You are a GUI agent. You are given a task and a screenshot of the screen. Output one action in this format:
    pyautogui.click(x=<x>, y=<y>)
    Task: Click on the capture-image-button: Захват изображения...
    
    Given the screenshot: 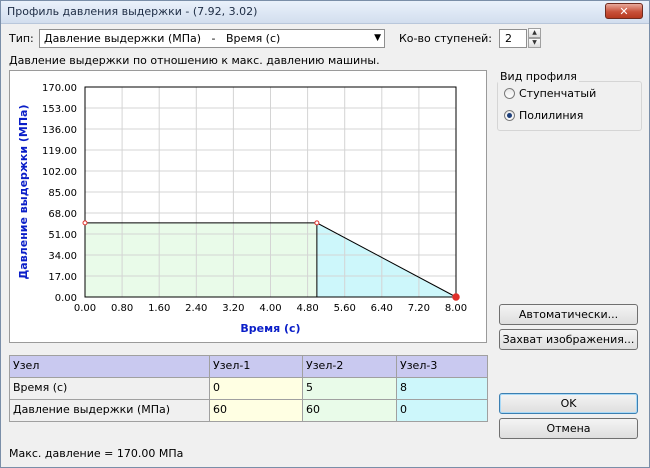 What is the action you would take?
    pyautogui.click(x=568, y=339)
    